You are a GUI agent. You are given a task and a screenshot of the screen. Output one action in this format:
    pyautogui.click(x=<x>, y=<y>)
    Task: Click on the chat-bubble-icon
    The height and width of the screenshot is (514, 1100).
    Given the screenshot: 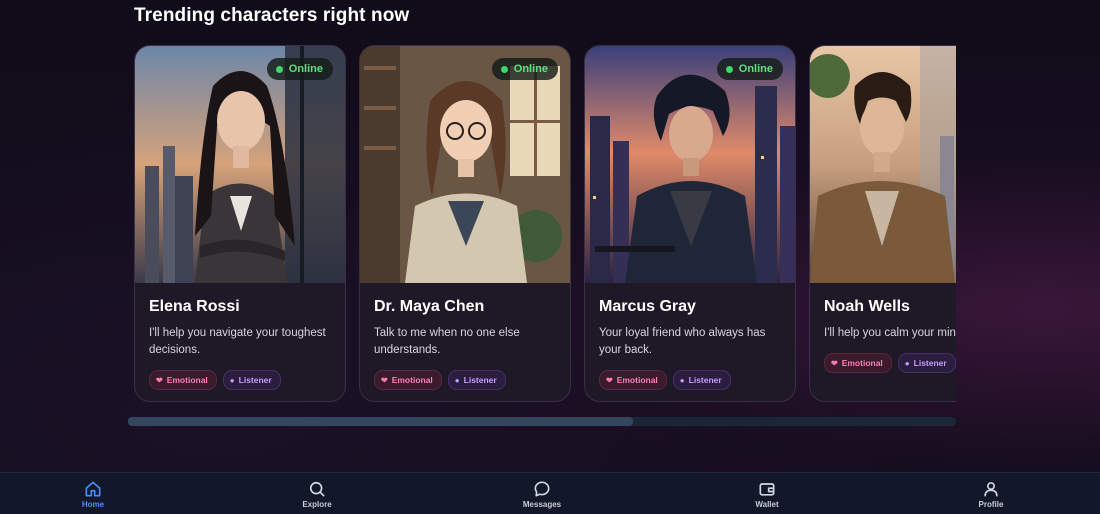 What is the action you would take?
    pyautogui.click(x=542, y=489)
    